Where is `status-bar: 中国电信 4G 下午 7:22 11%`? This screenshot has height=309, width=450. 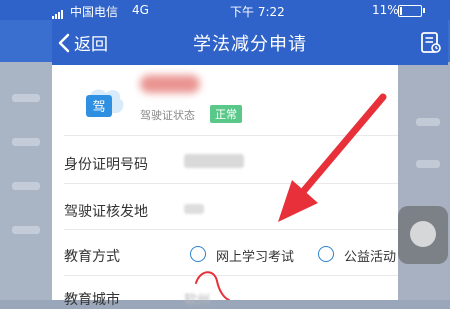
status-bar: 中国电信 4G 下午 7:22 11% is located at coordinates (225, 10).